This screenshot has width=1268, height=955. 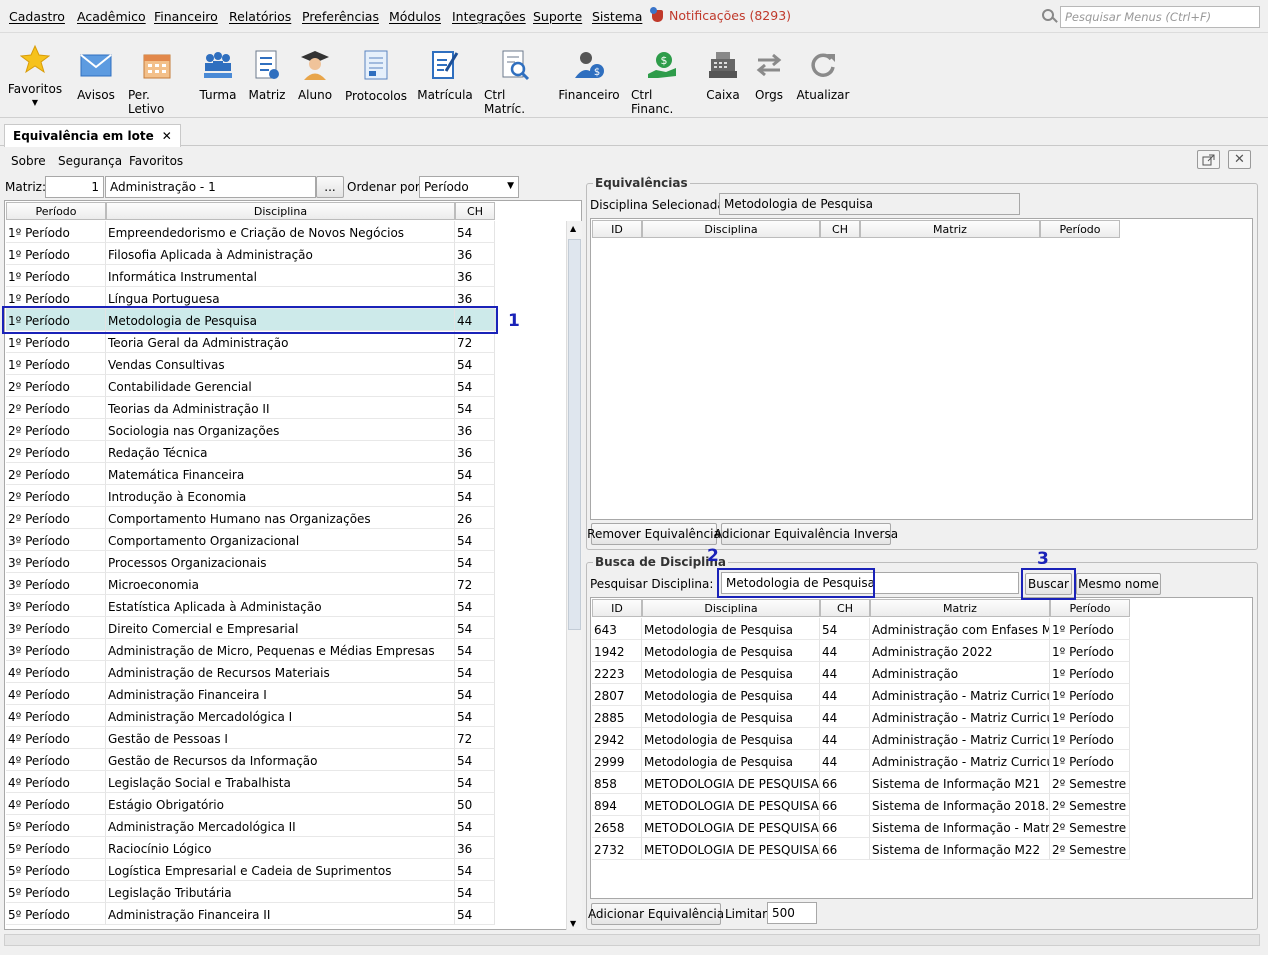 I want to click on table-row: 2º Período Matemática Financeira 54, so click(x=251, y=474).